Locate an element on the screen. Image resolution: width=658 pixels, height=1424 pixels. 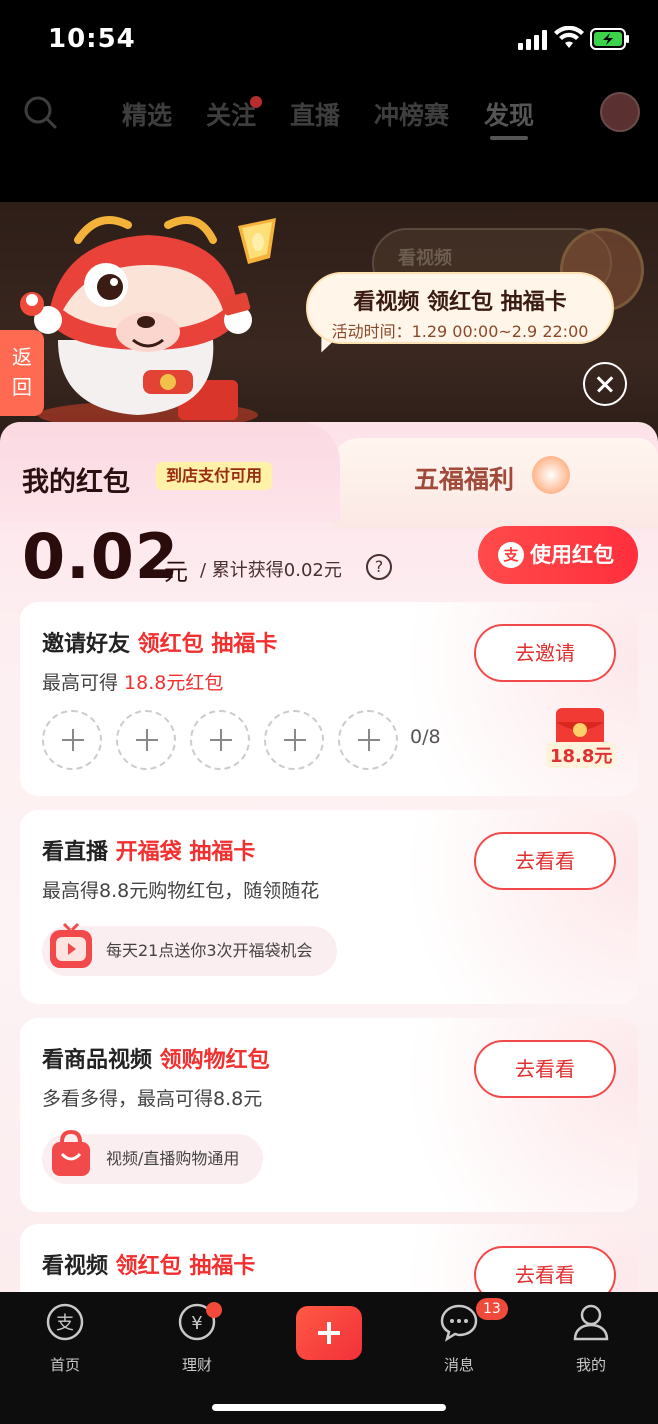
invite-title: 邀请好友 领红包 抽福卡 is located at coordinates (160, 644).